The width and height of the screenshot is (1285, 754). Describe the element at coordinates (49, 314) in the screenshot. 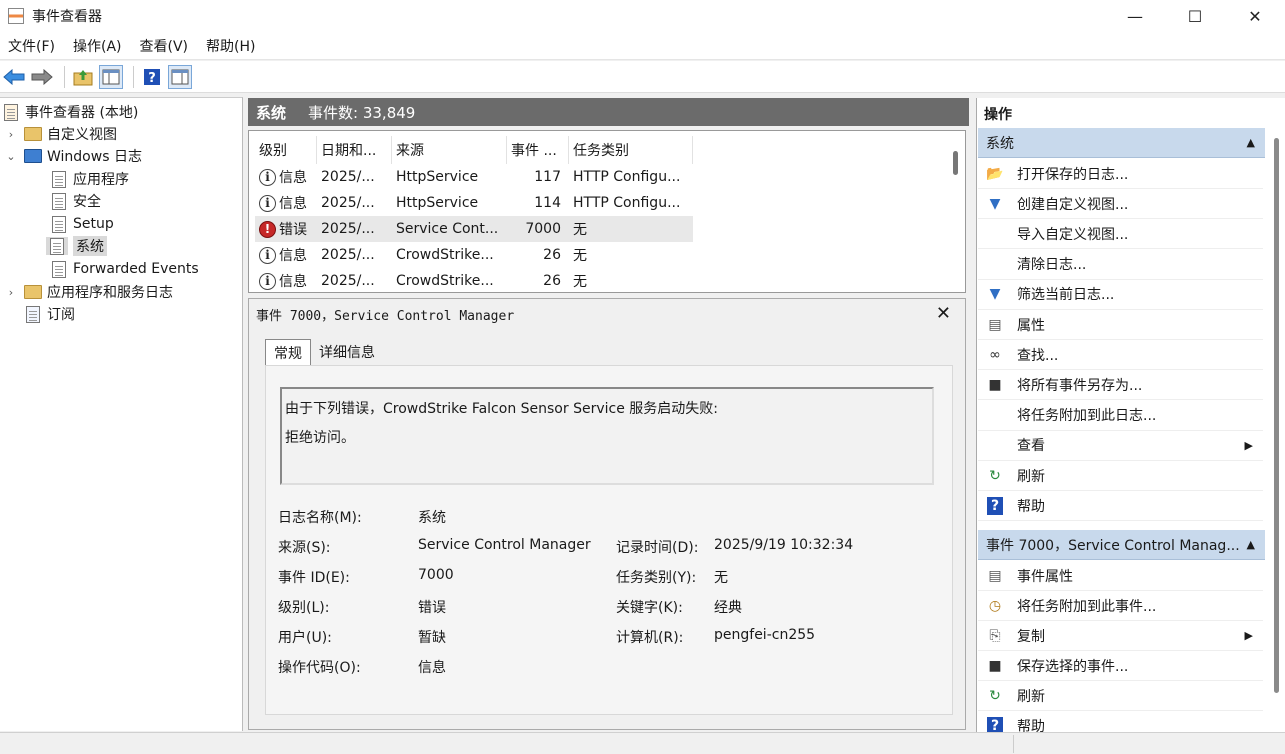

I see `tree-item-subscriptions: 订阅` at that location.